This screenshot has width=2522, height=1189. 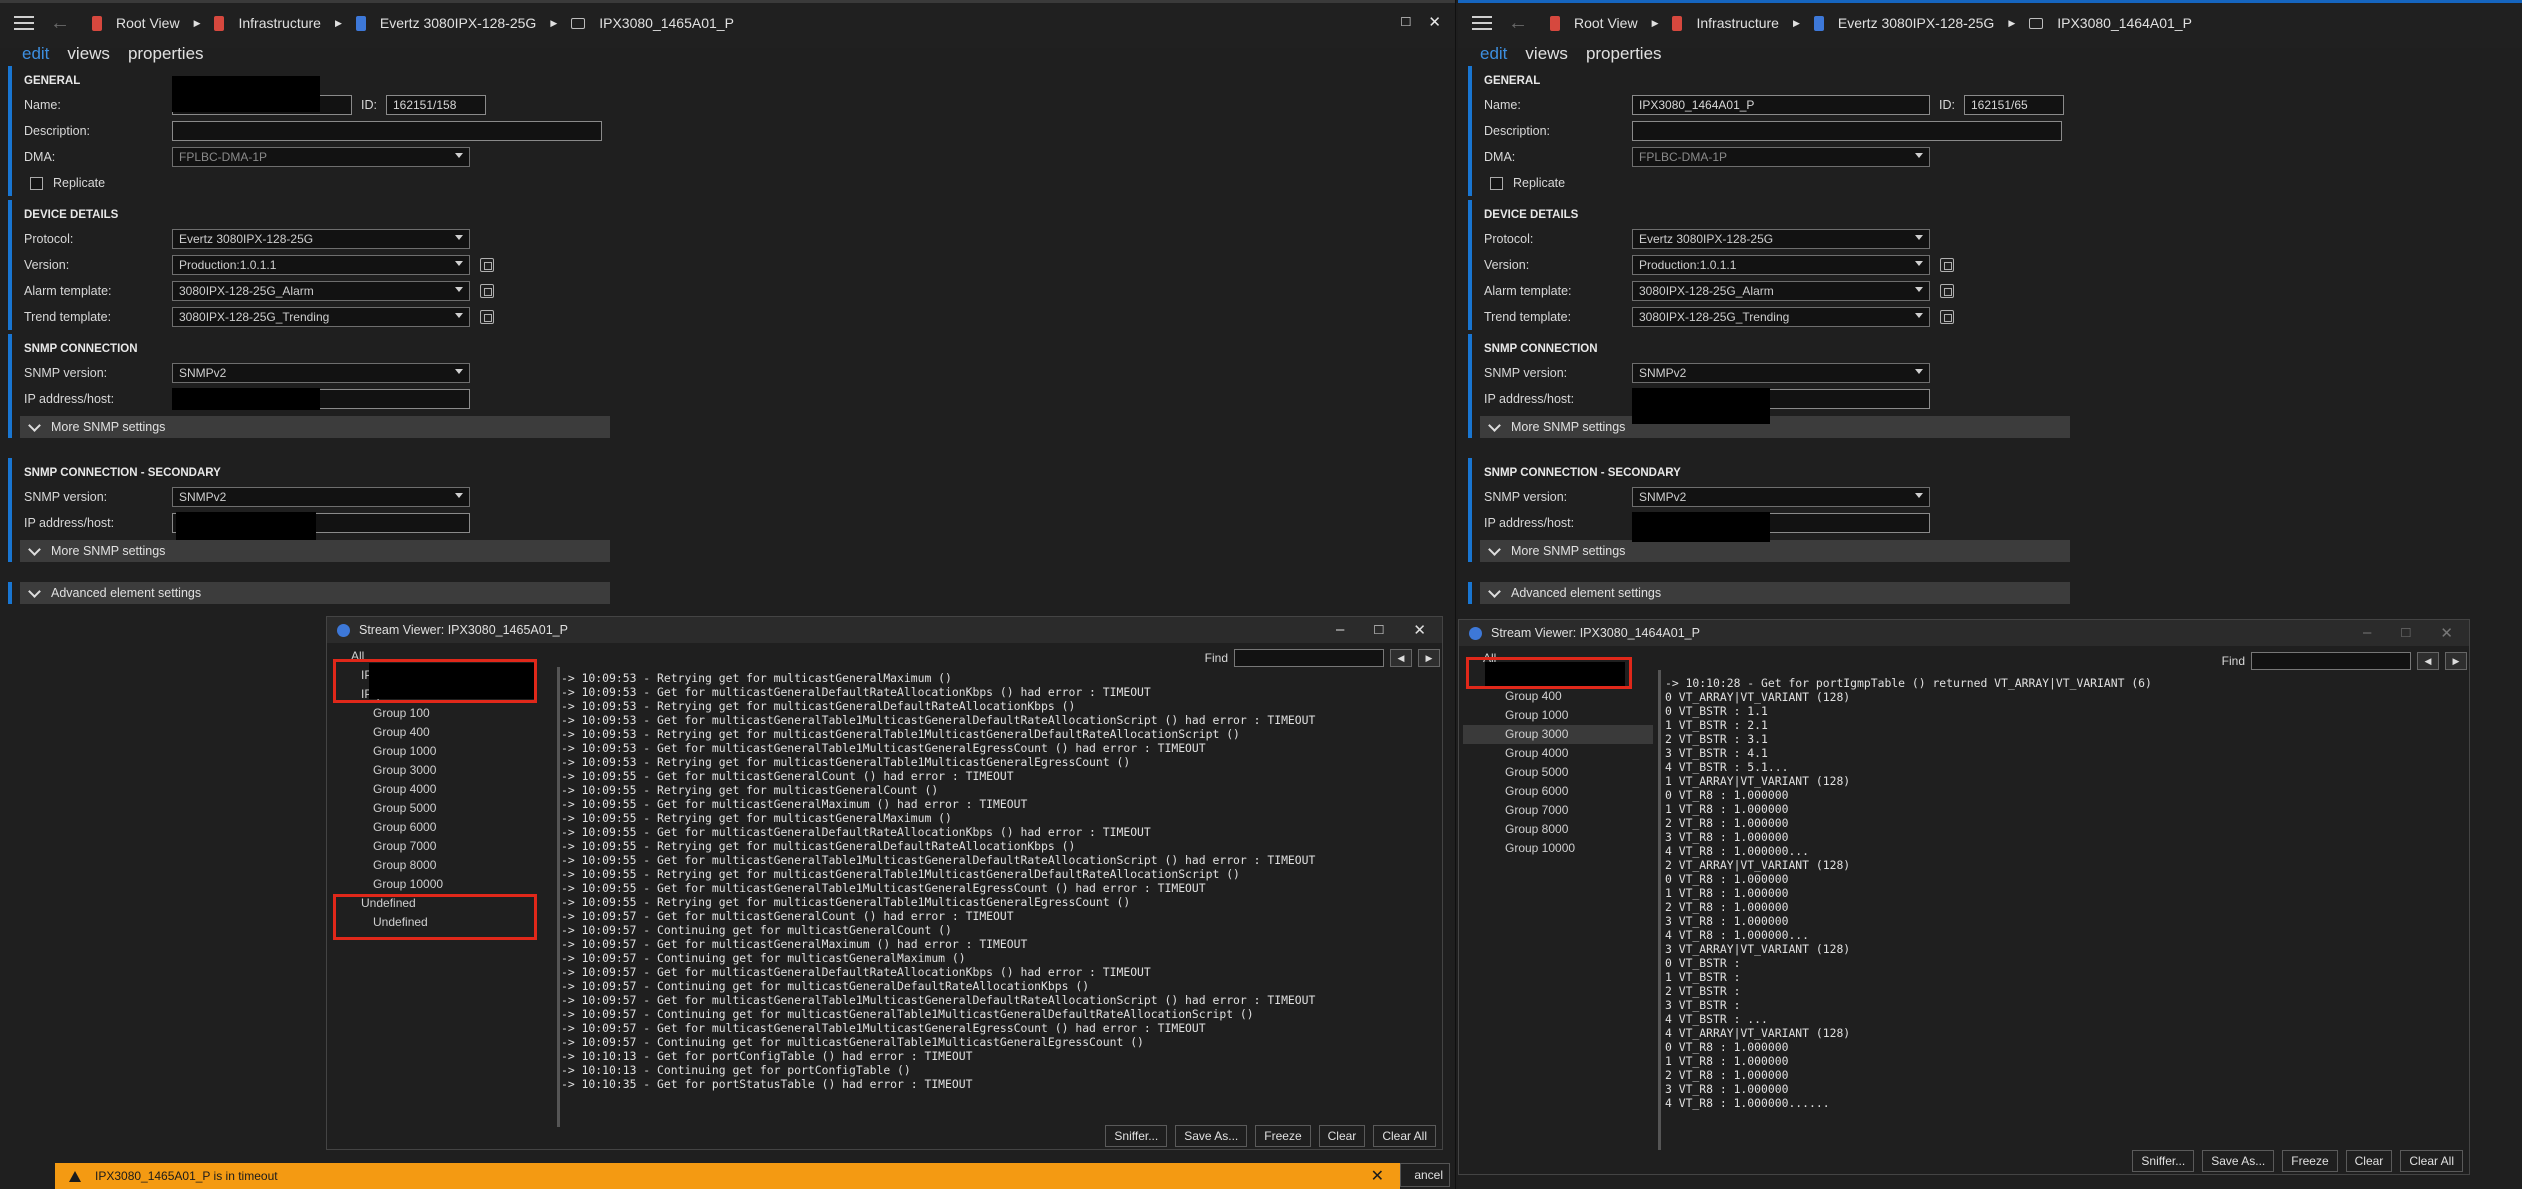 I want to click on crumb-element: IPX3080_1465A01_P, so click(x=652, y=23).